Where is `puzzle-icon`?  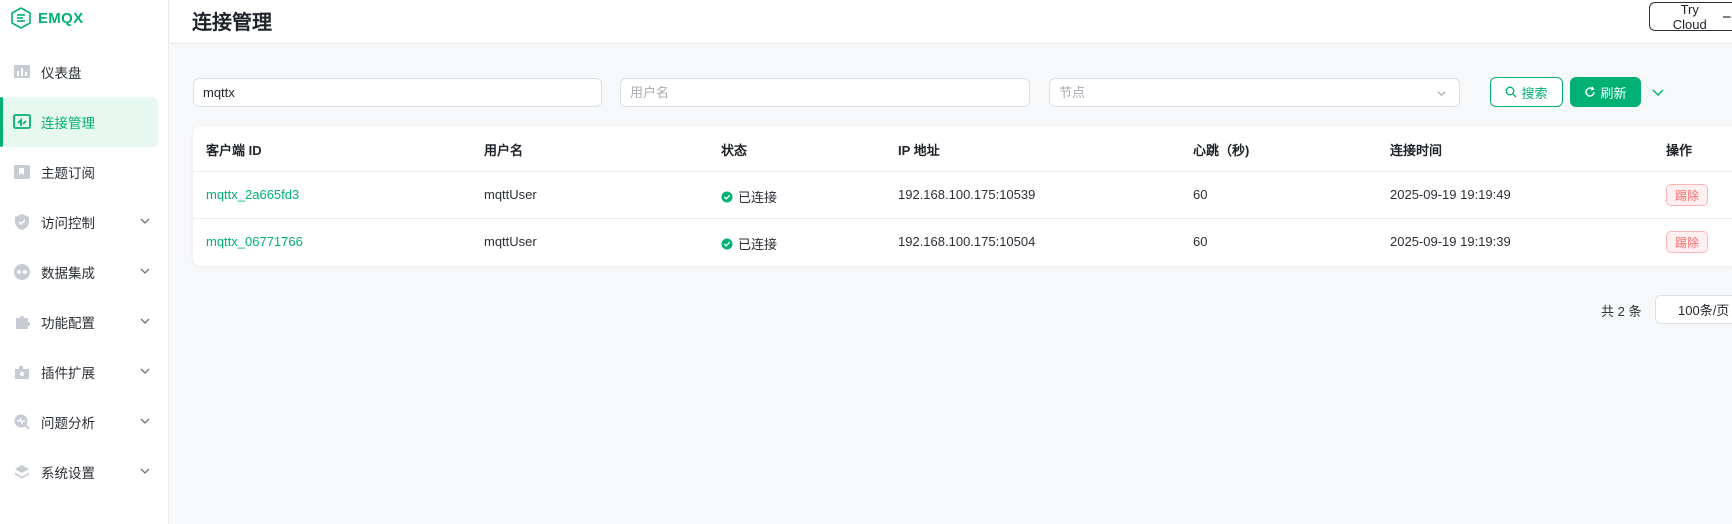
puzzle-icon is located at coordinates (22, 322).